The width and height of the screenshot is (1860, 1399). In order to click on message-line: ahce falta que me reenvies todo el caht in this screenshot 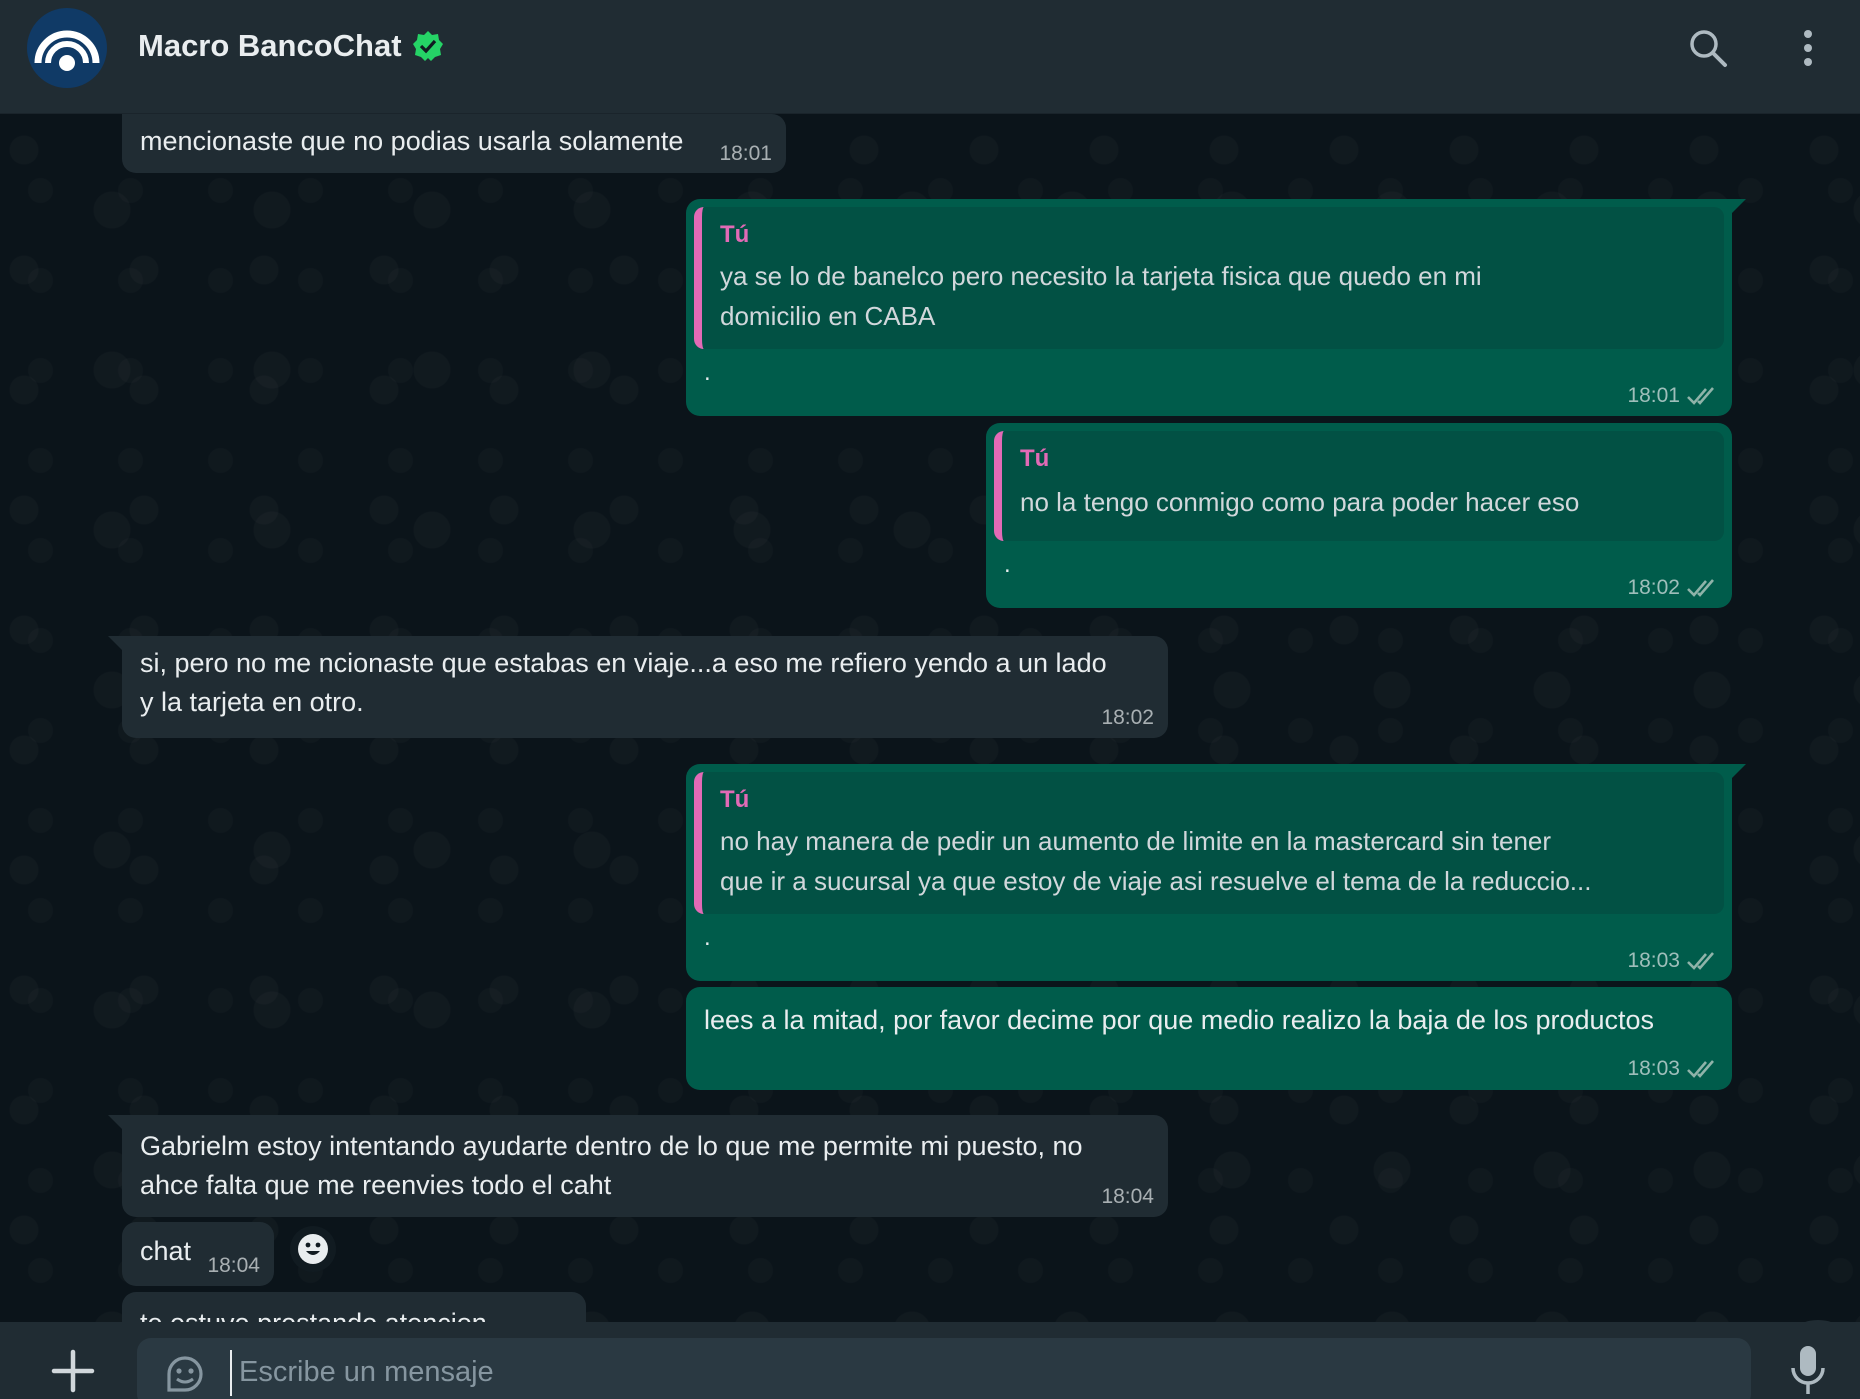, I will do `click(376, 1185)`.